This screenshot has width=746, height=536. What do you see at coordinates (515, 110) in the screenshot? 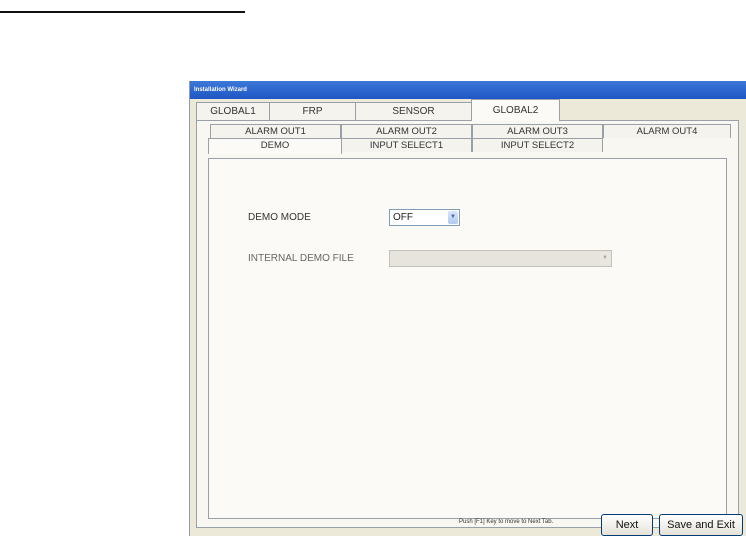
I see `tab-global2: GLOBAL2` at bounding box center [515, 110].